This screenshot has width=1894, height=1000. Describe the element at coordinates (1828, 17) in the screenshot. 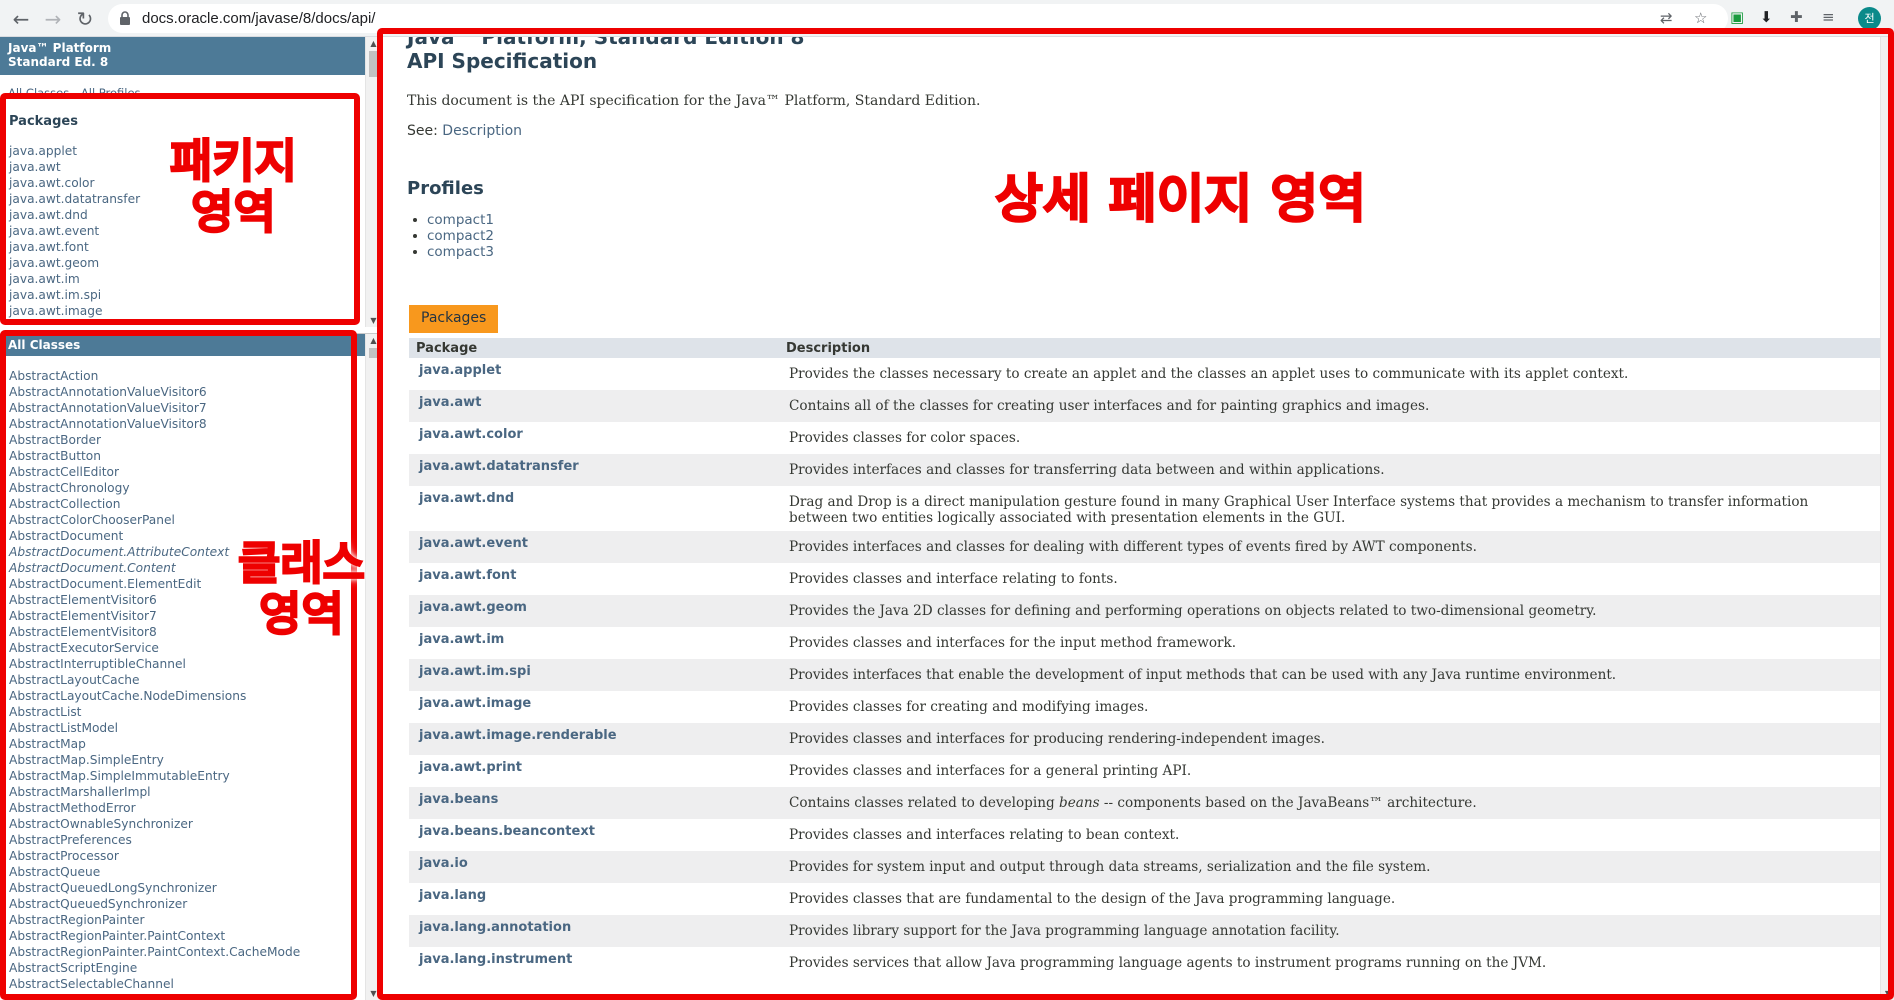

I see `reading-list-icon: ≡` at that location.